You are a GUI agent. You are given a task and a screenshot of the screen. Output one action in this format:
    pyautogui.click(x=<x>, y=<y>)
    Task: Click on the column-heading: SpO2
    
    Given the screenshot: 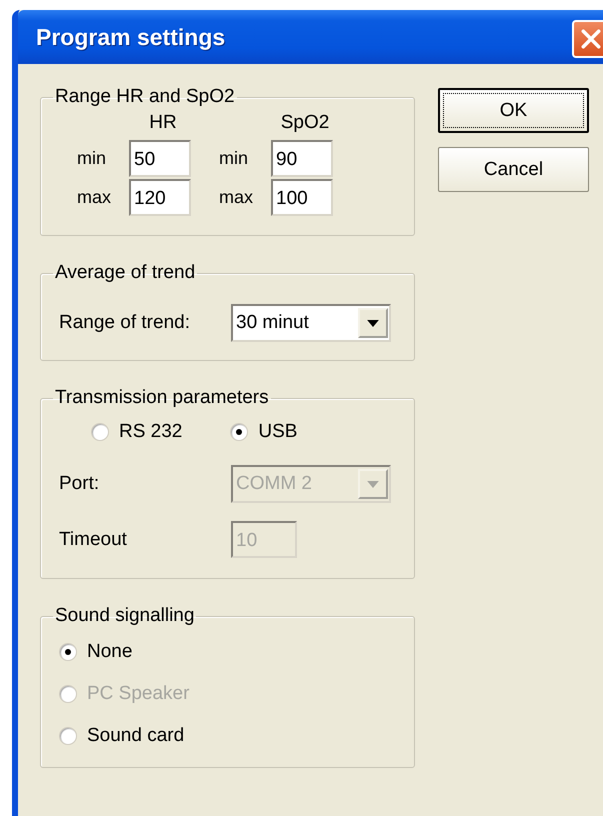 What is the action you would take?
    pyautogui.click(x=305, y=123)
    